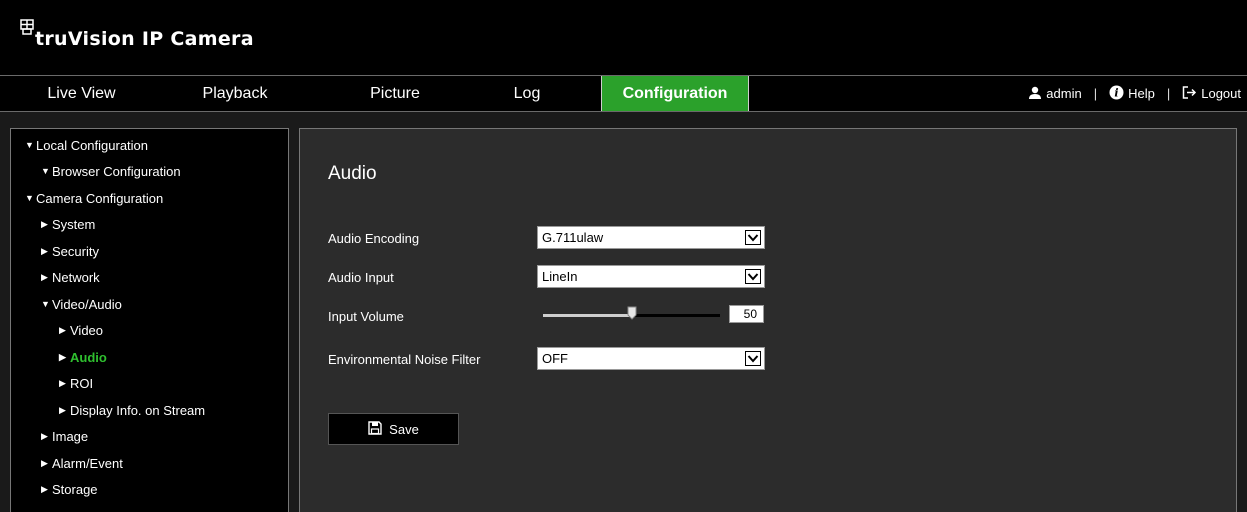 The height and width of the screenshot is (512, 1247). I want to click on header: truVision IP Camera, so click(623, 37).